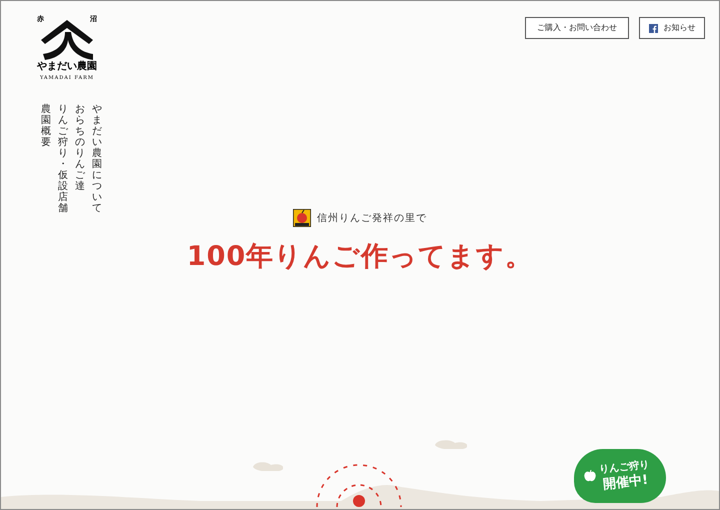 The image size is (720, 510). What do you see at coordinates (372, 219) in the screenshot?
I see `tagline: 信州りんご発祥の里で` at bounding box center [372, 219].